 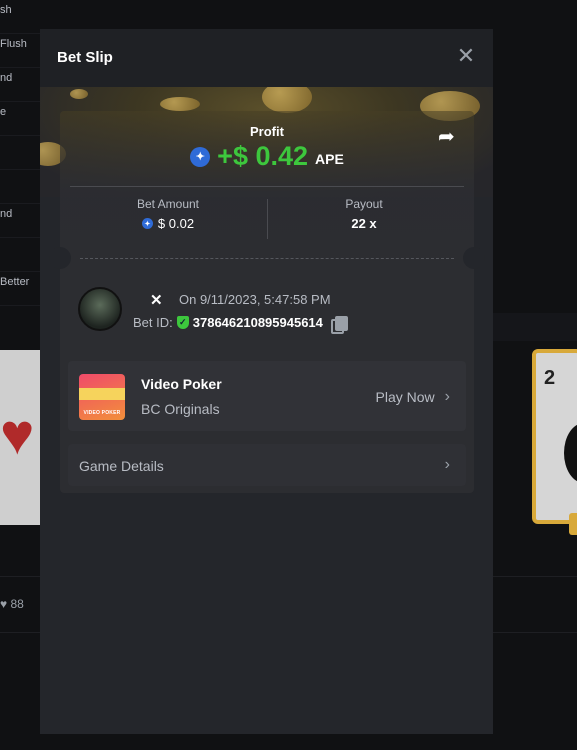 I want to click on profit-value: +$ 0.42, so click(x=263, y=156).